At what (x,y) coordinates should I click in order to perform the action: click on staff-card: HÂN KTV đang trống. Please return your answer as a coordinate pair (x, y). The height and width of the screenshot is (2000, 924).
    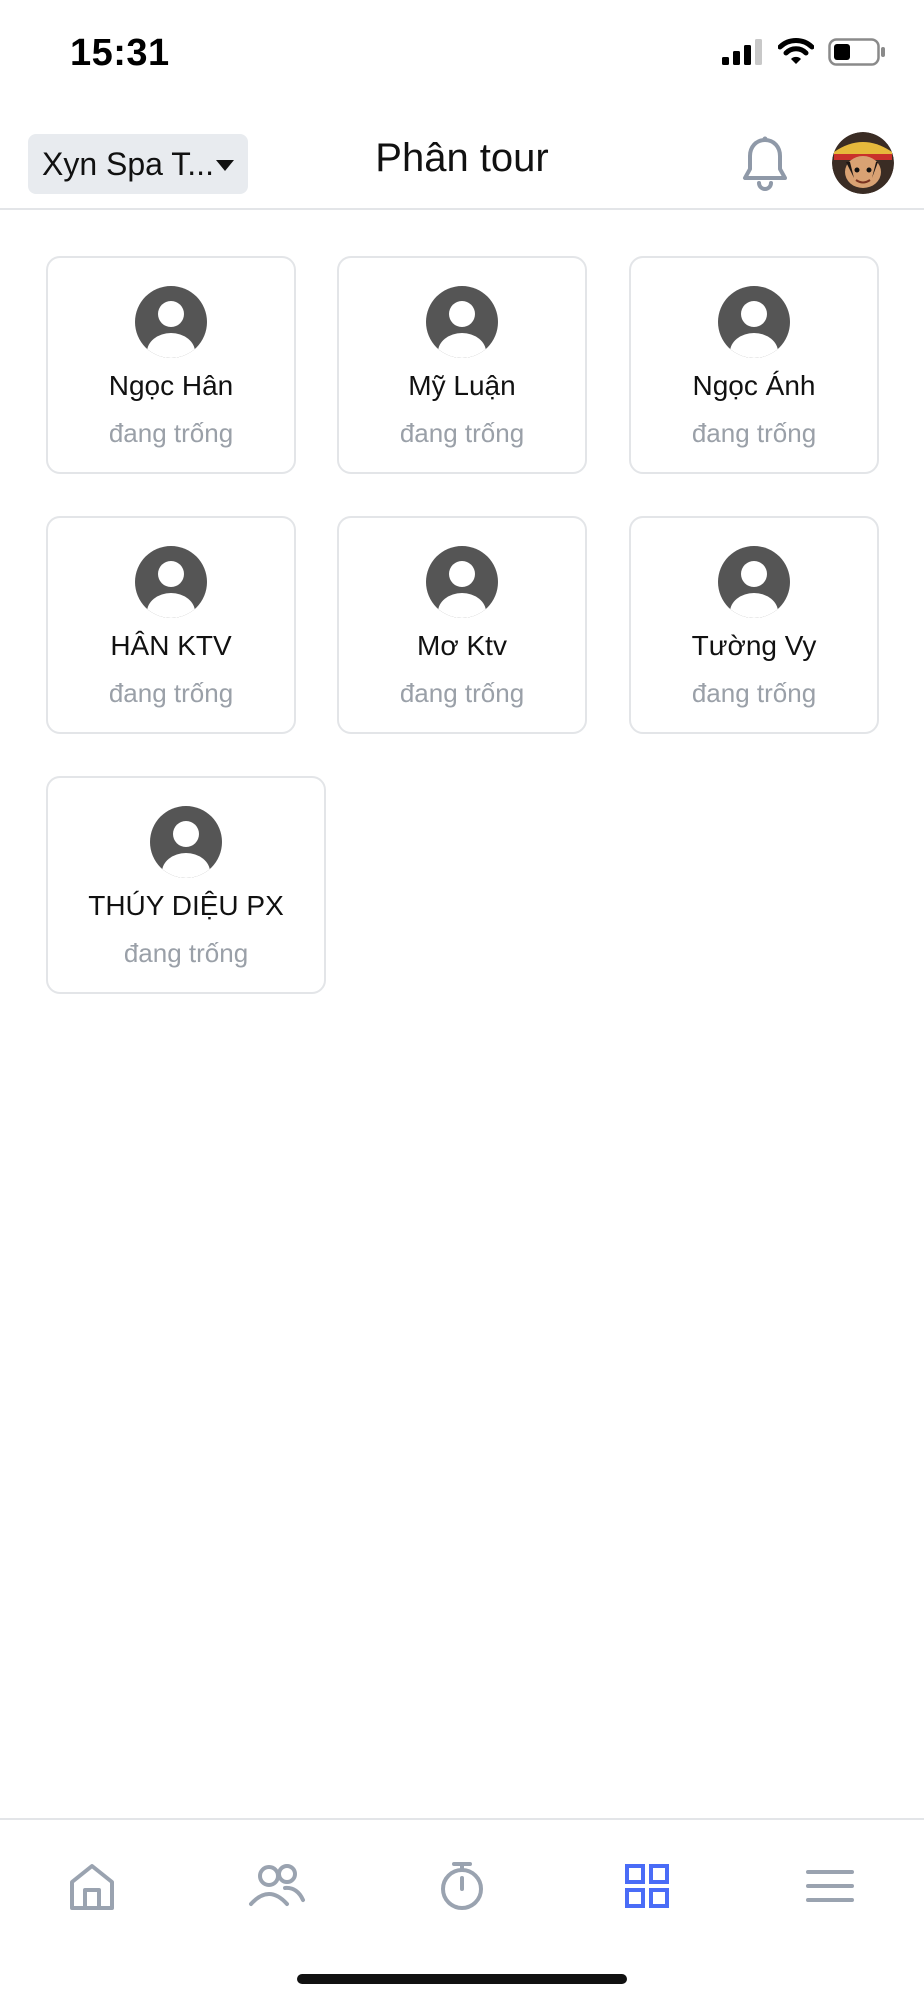
    Looking at the image, I should click on (171, 625).